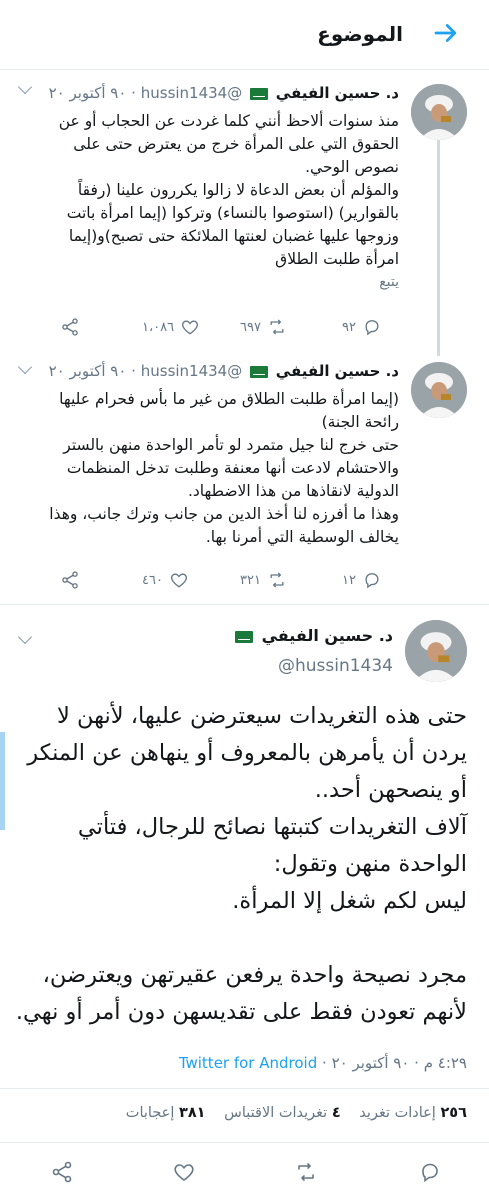 Image resolution: width=489 pixels, height=1200 pixels. I want to click on tweet-line: ليس لكم شغل إلا المرأة., so click(349, 901).